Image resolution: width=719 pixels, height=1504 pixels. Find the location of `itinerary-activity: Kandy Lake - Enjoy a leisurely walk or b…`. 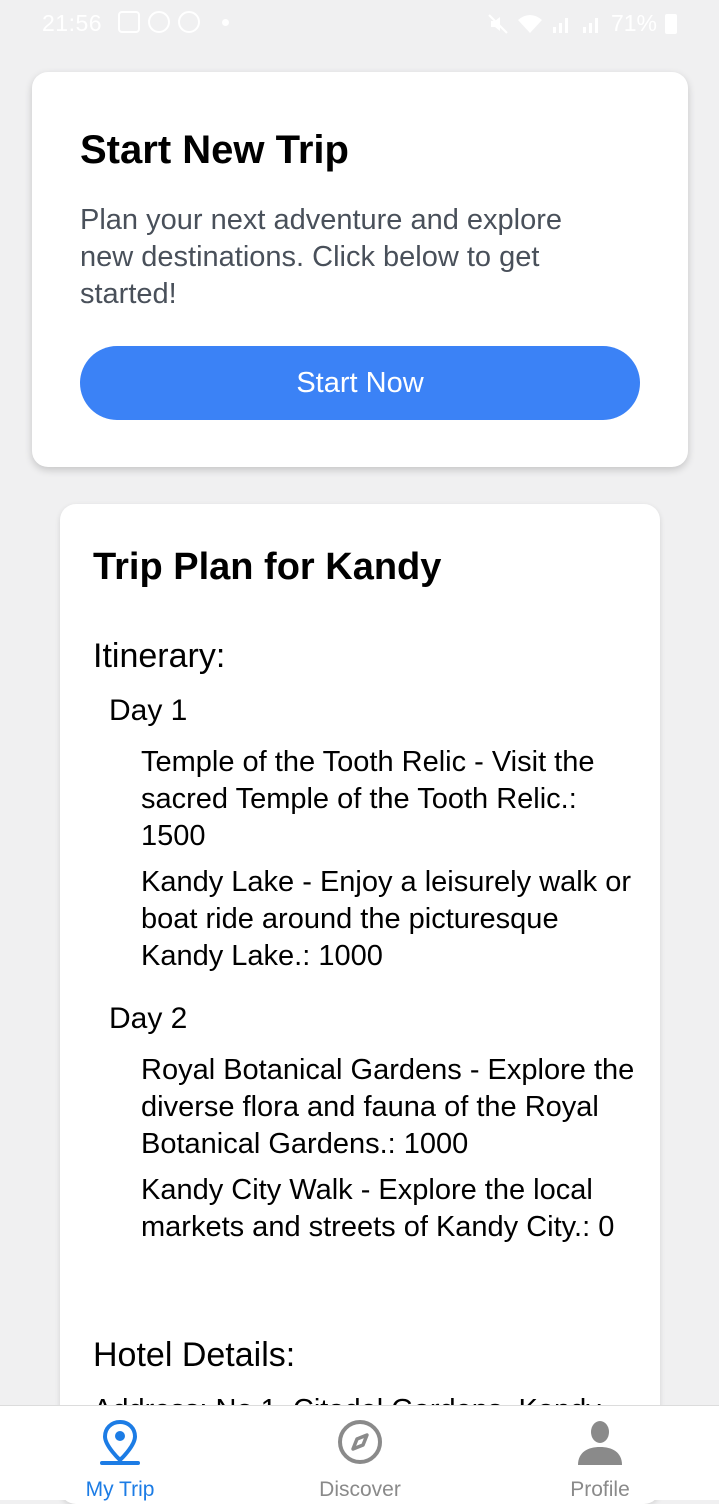

itinerary-activity: Kandy Lake - Enjoy a leisurely walk or b… is located at coordinates (386, 919).